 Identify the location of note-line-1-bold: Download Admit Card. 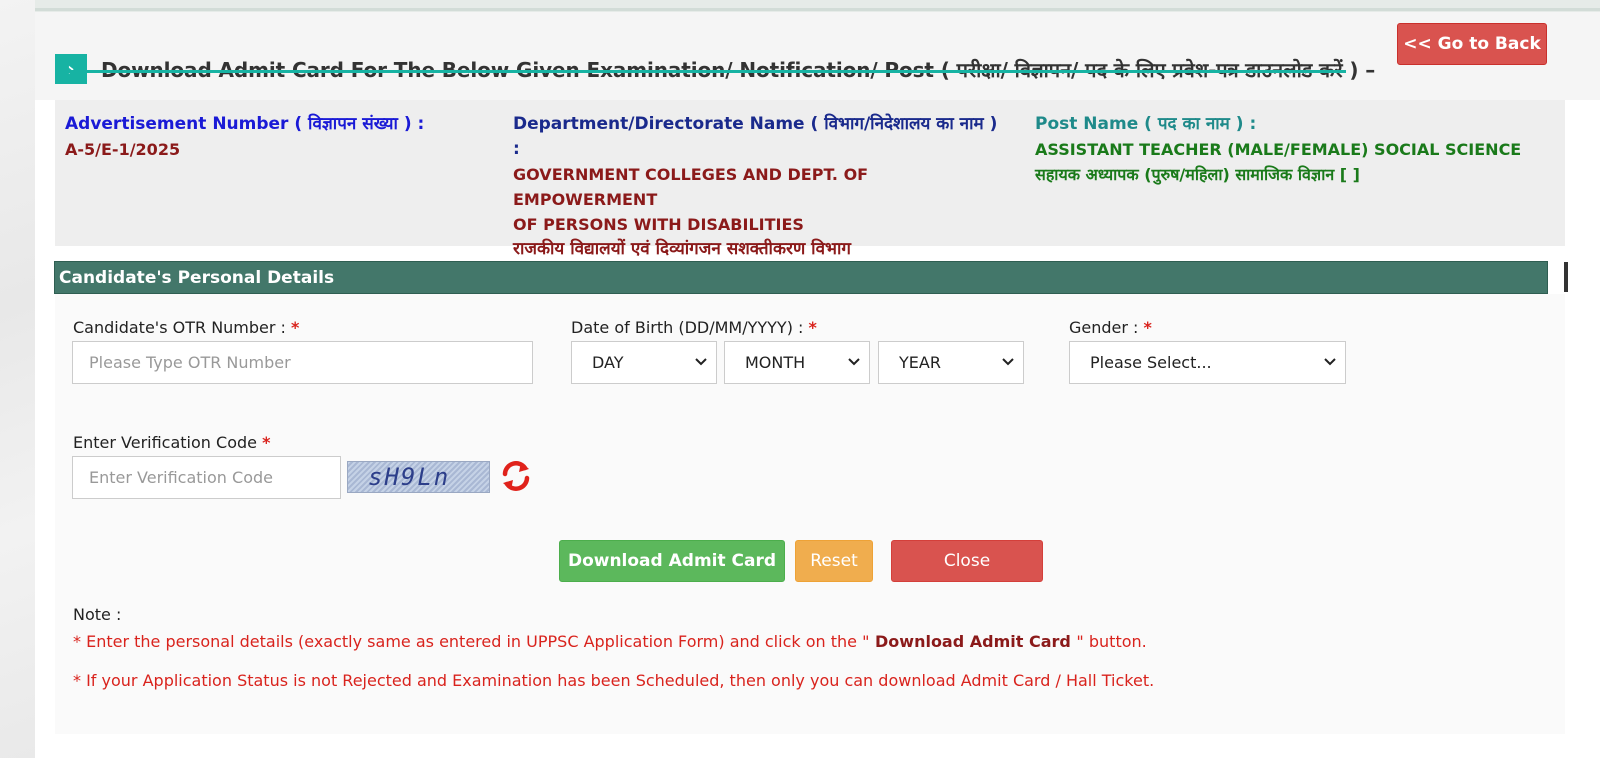
(973, 641).